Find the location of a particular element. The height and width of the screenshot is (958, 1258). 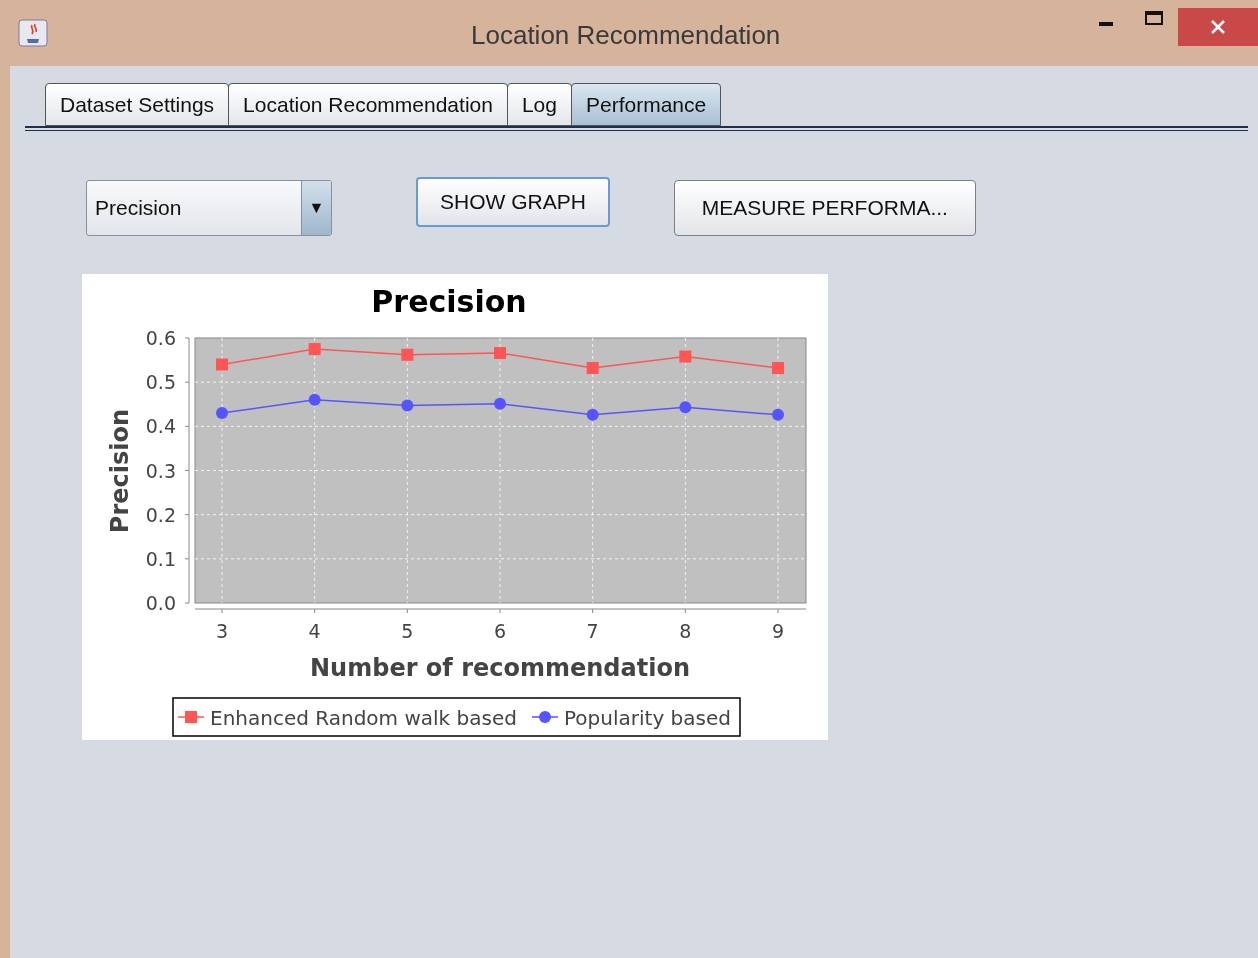

close-icon is located at coordinates (1218, 27).